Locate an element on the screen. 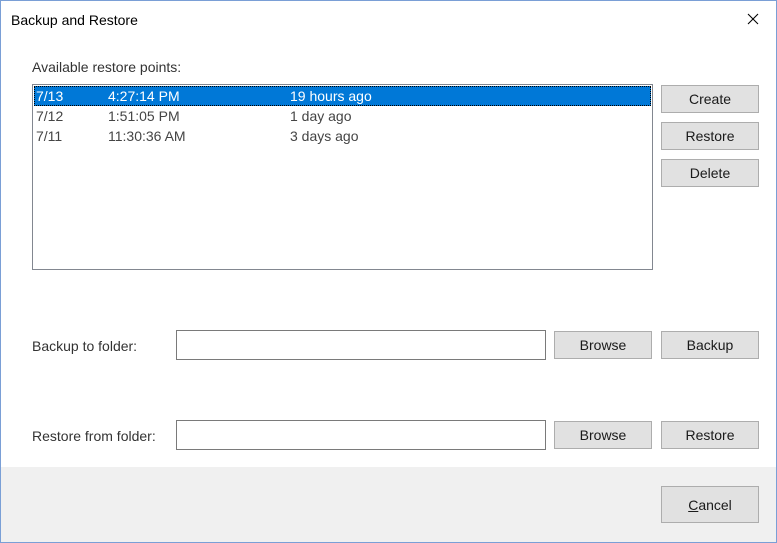  window-title: Backup and Restore is located at coordinates (74, 20).